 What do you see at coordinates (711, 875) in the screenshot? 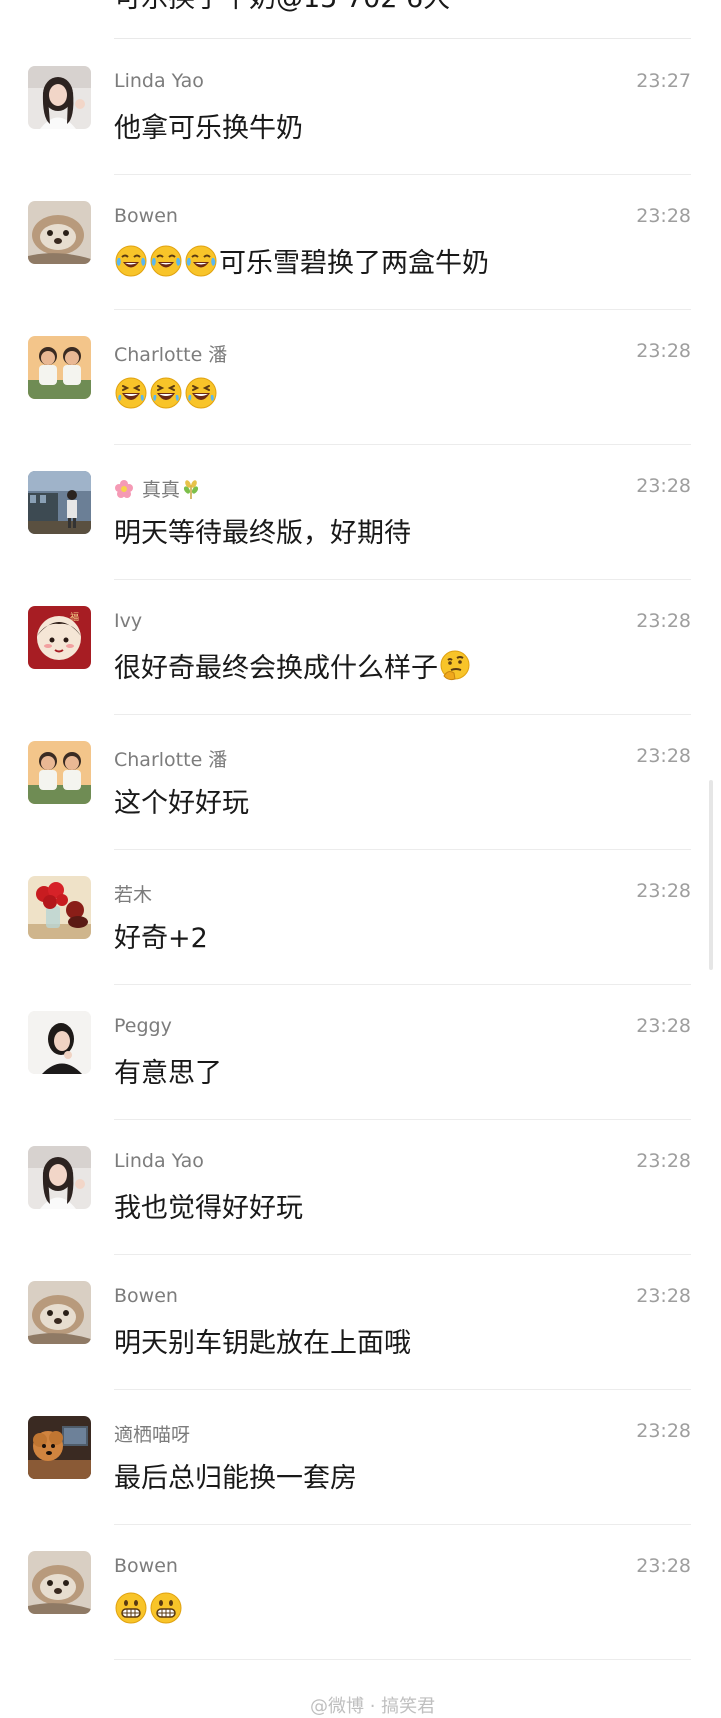
I see `scrollbar` at bounding box center [711, 875].